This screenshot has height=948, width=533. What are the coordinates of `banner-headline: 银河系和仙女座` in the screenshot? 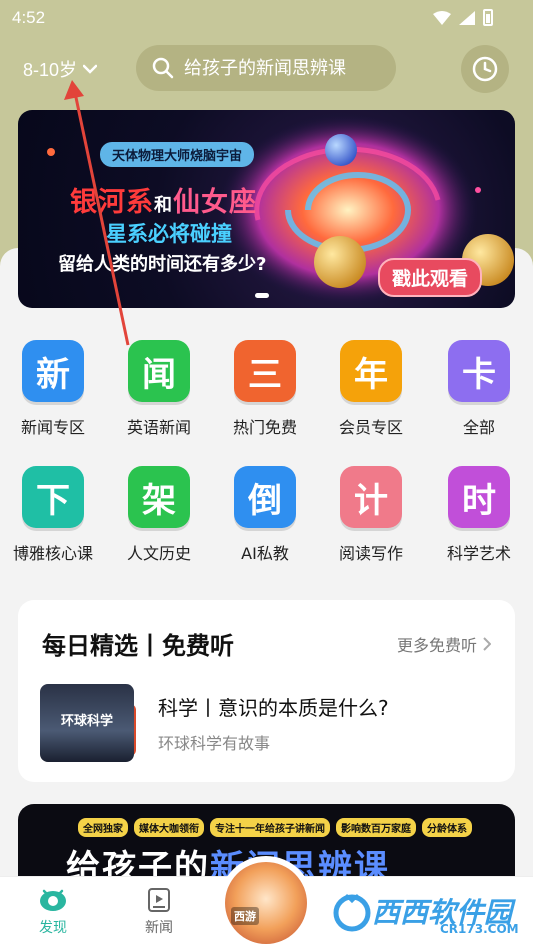 It's located at (163, 199).